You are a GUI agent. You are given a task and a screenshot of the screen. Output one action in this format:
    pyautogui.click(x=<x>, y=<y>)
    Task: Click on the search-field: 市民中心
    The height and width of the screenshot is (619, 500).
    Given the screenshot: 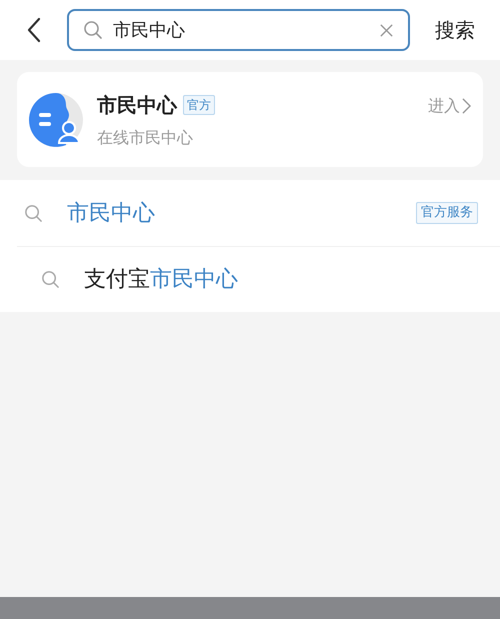 What is the action you would take?
    pyautogui.click(x=238, y=30)
    